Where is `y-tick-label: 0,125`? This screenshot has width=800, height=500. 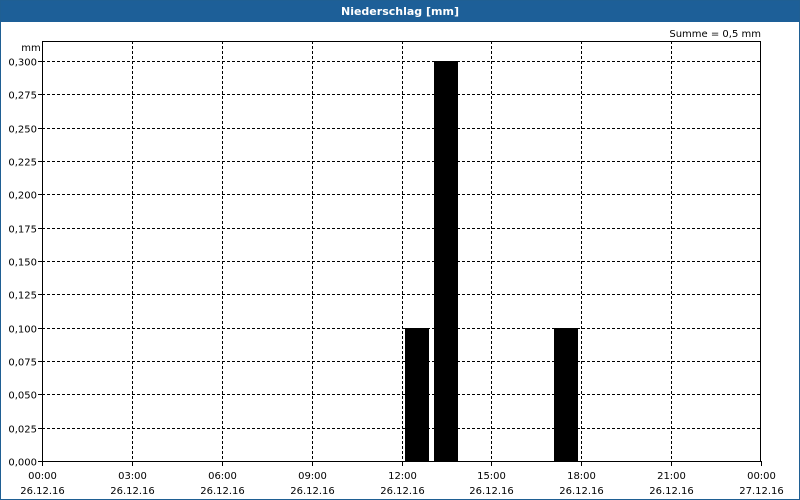 y-tick-label: 0,125 is located at coordinates (22, 296).